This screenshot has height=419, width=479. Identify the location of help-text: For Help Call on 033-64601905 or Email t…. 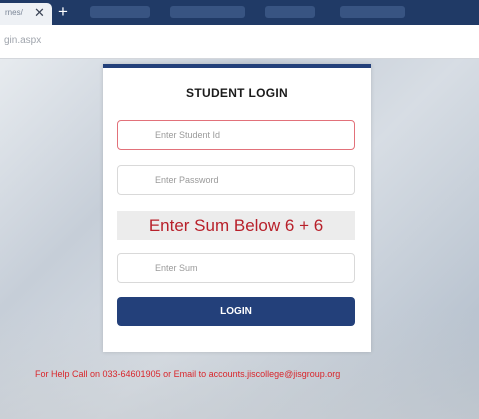
(188, 374).